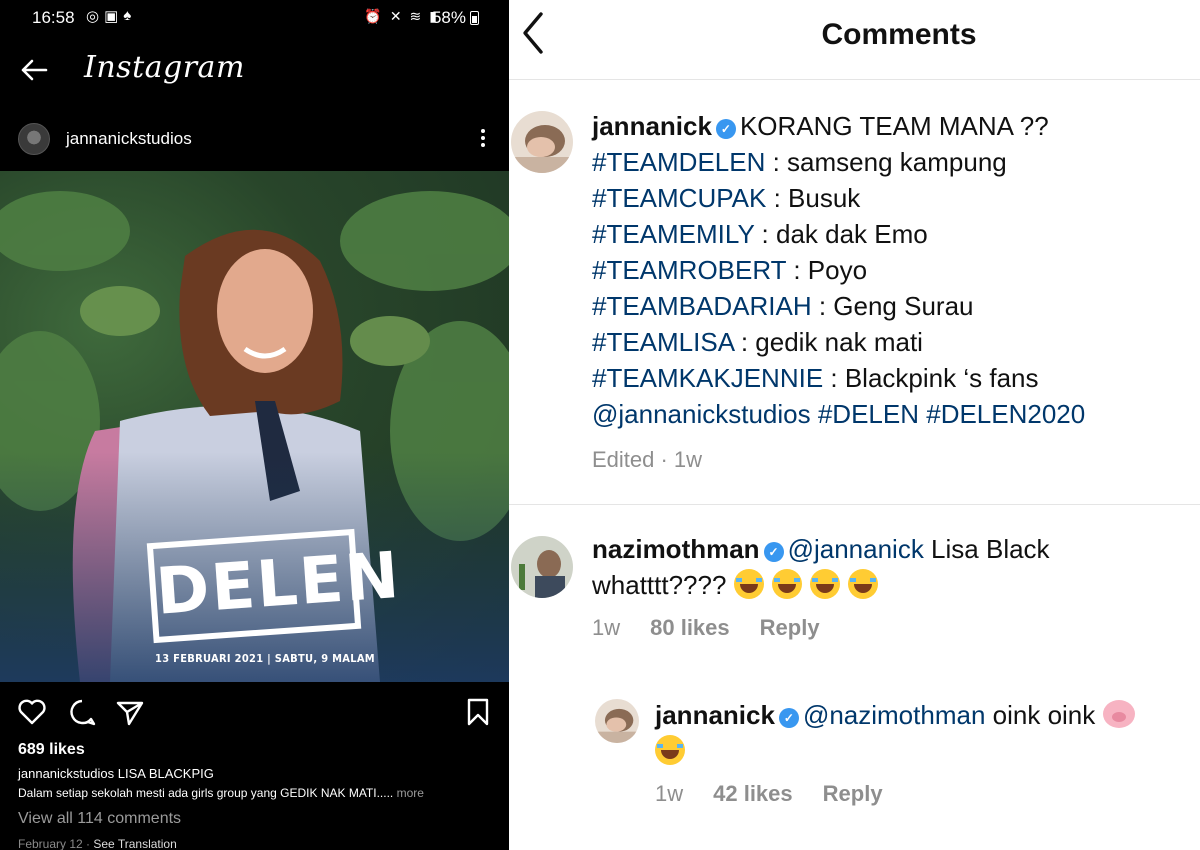 The width and height of the screenshot is (1200, 850). Describe the element at coordinates (892, 198) in the screenshot. I see `hashtag-line: #TEAMCUPAK : Busuk` at that location.